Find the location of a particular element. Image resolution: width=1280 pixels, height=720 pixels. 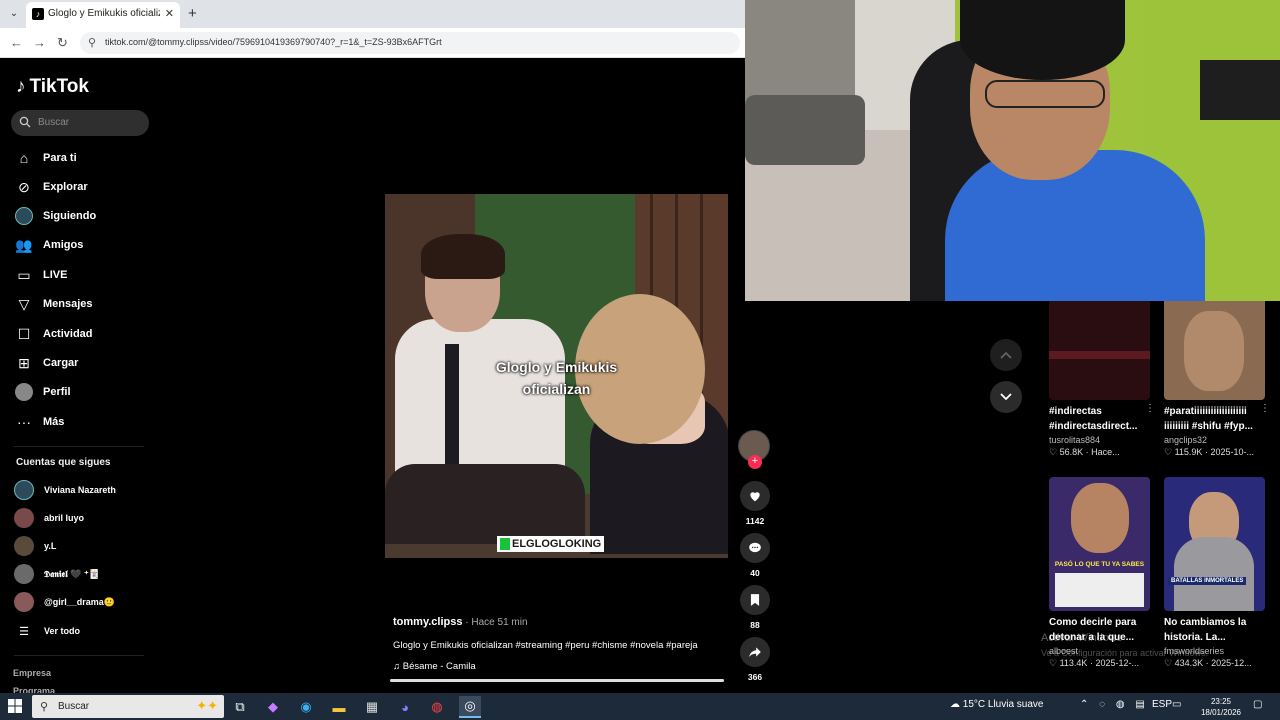

heart-outline-icon: ♡ is located at coordinates (1169, 452).